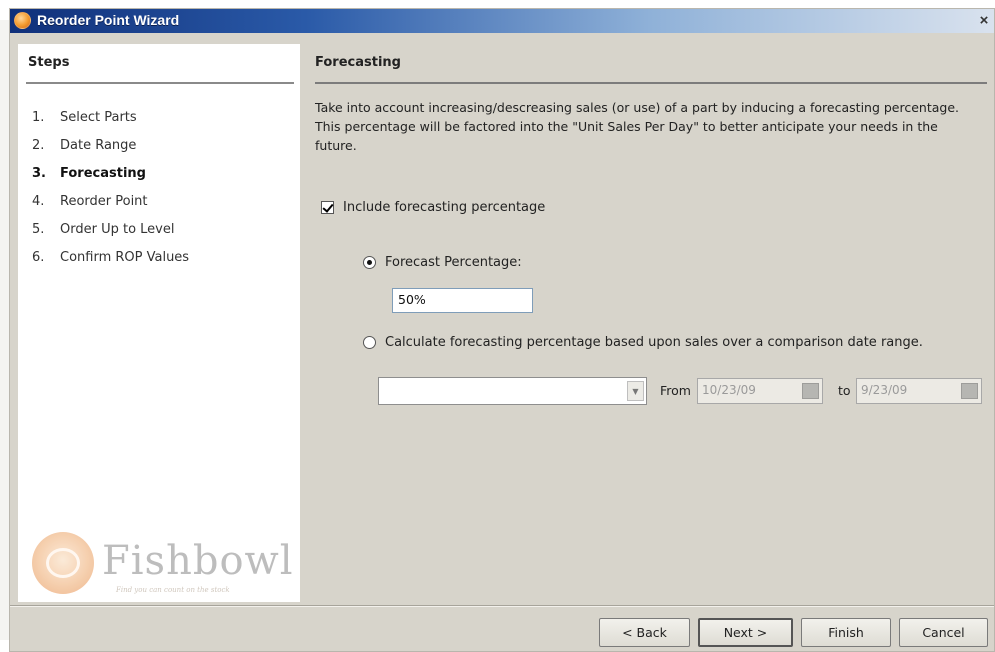 The height and width of the screenshot is (652, 995). What do you see at coordinates (943, 632) in the screenshot?
I see `cancel-button: Cancel` at bounding box center [943, 632].